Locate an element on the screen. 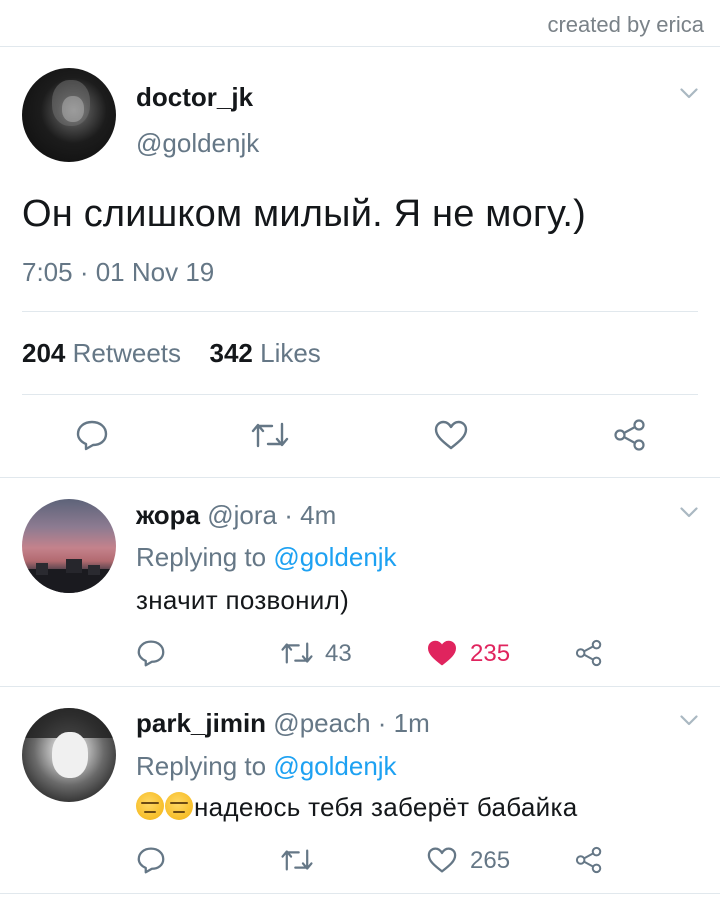 This screenshot has width=720, height=906. reply-header: park_jimin @peach · 1m is located at coordinates (283, 723).